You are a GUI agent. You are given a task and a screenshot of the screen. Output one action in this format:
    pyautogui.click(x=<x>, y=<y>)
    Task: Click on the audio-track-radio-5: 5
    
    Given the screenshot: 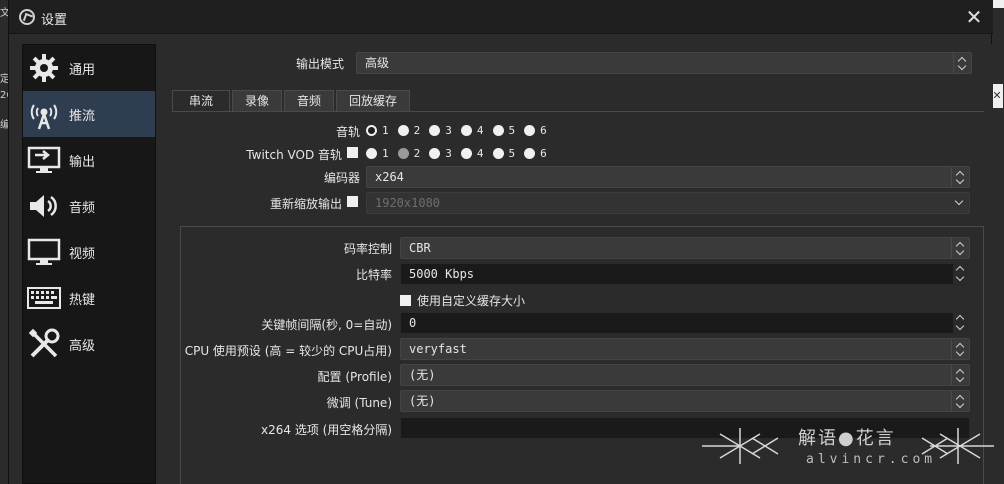 What is the action you would take?
    pyautogui.click(x=503, y=130)
    